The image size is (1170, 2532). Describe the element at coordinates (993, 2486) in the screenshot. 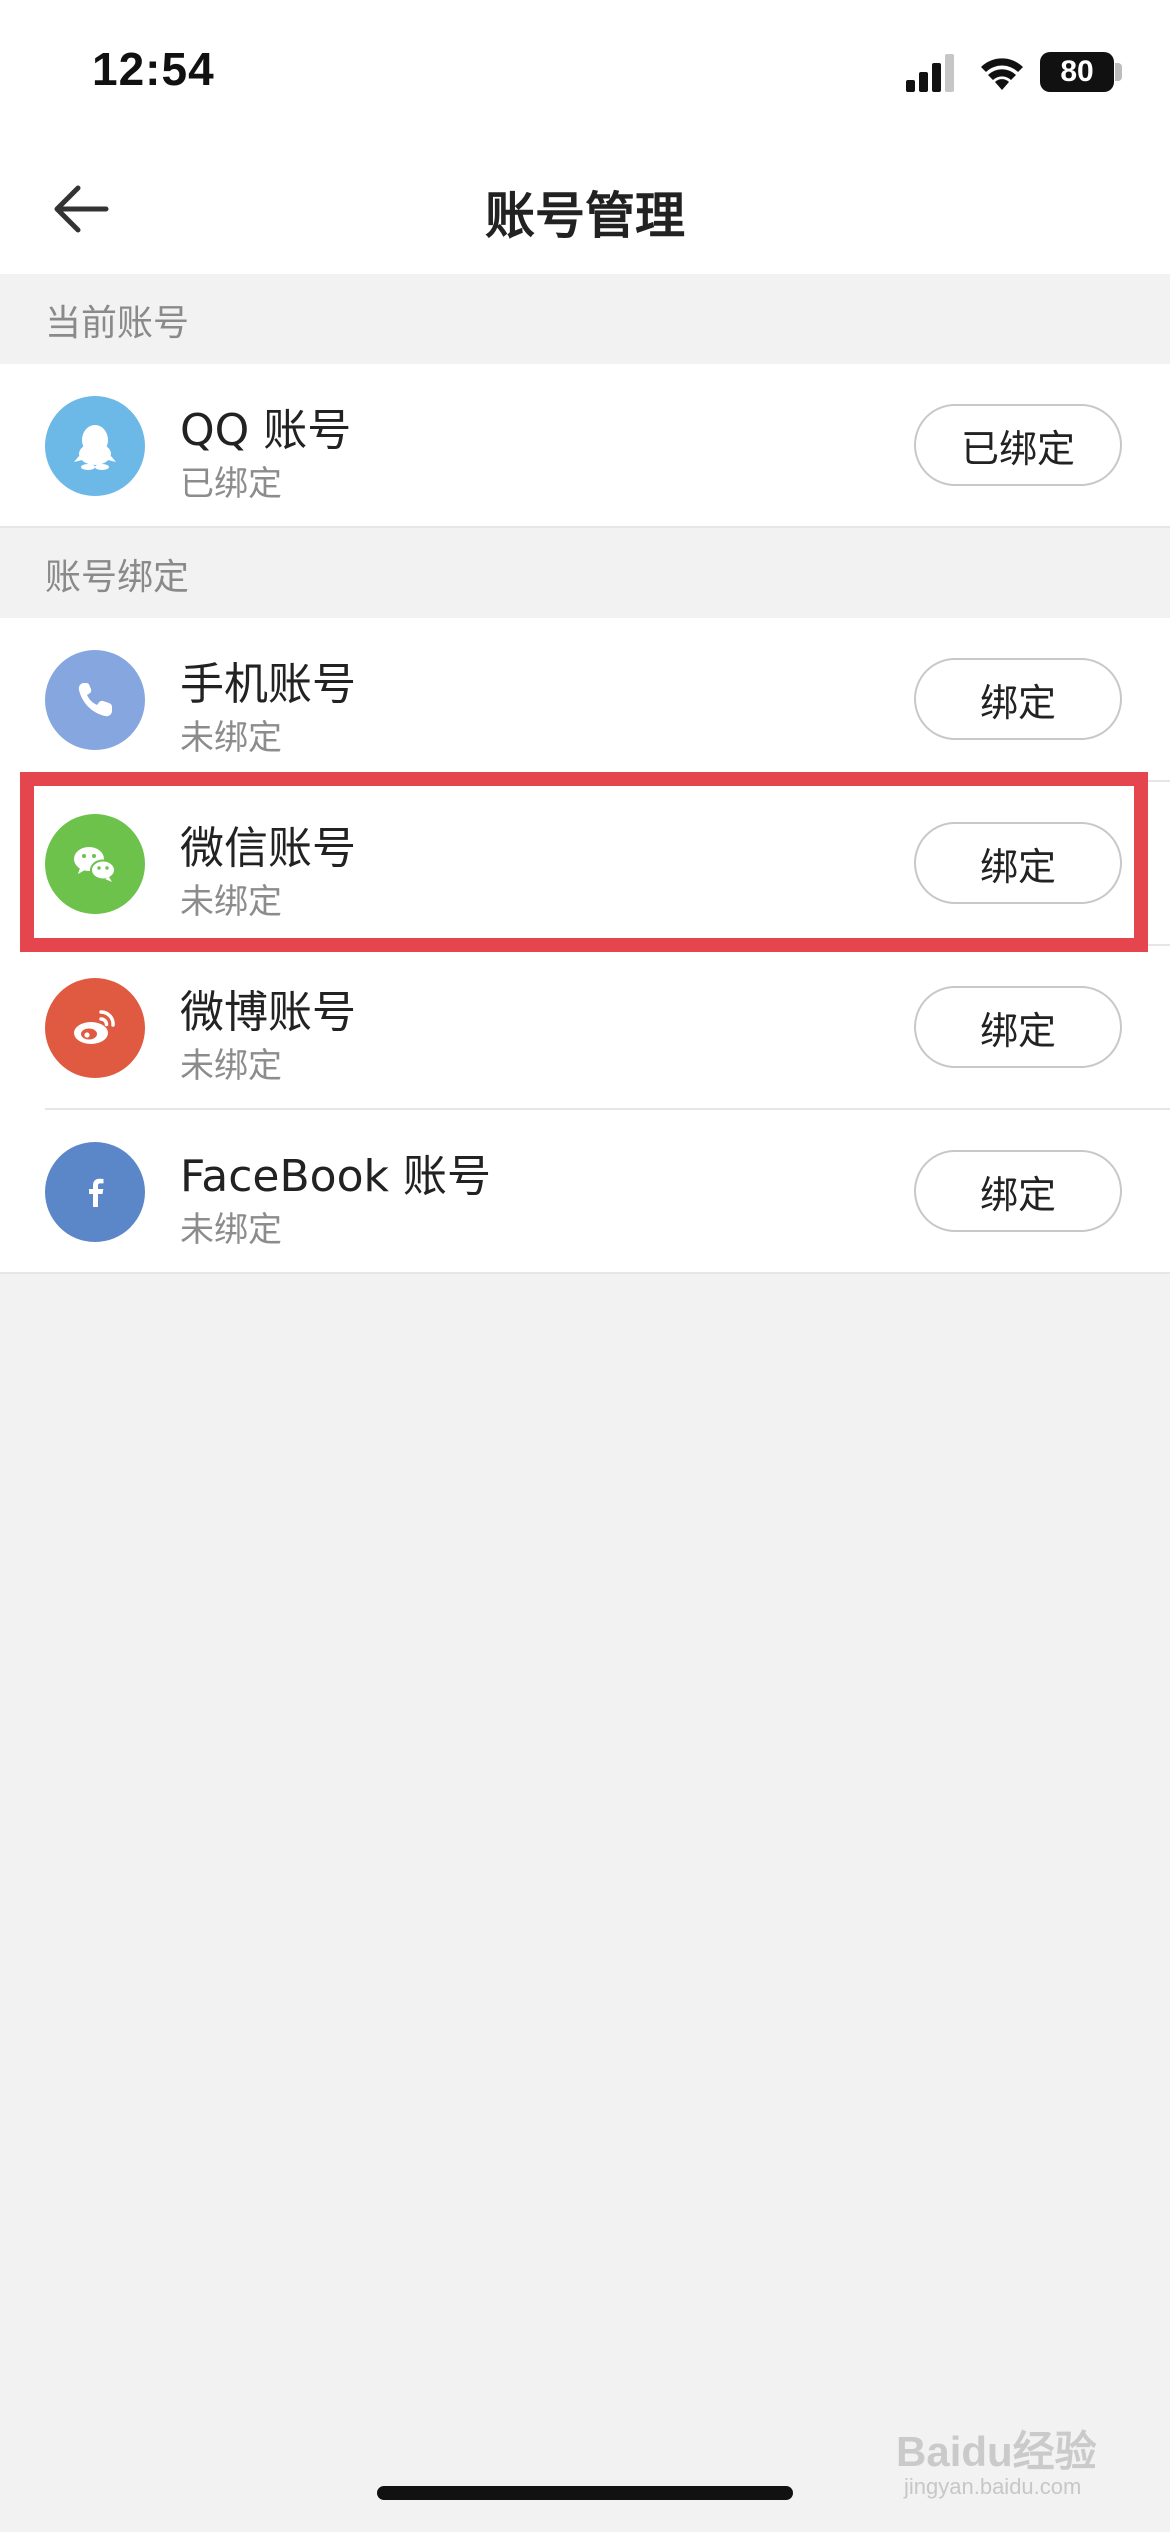

I see `watermark-url: jingyan.baidu.com` at that location.